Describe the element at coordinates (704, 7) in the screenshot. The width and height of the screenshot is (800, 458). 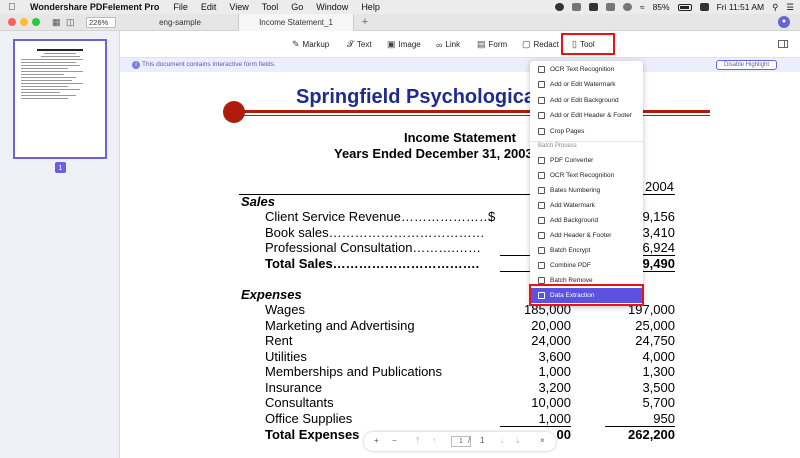
I see `text-input-icon` at that location.